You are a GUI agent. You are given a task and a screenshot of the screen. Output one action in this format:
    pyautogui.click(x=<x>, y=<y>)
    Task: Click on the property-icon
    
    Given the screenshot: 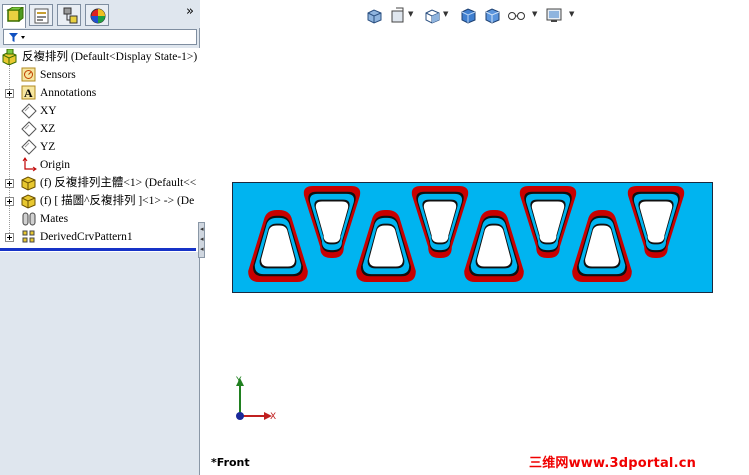 What is the action you would take?
    pyautogui.click(x=41, y=16)
    